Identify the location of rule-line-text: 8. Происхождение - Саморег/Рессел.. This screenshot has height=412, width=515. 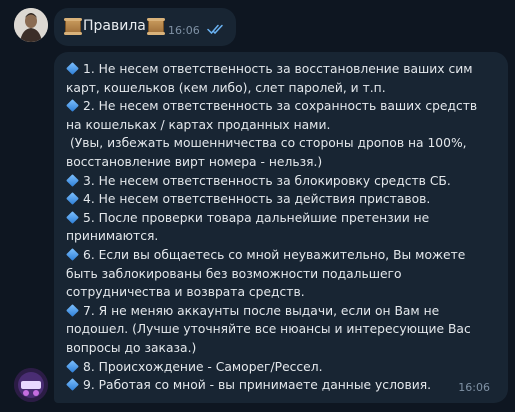
(203, 366).